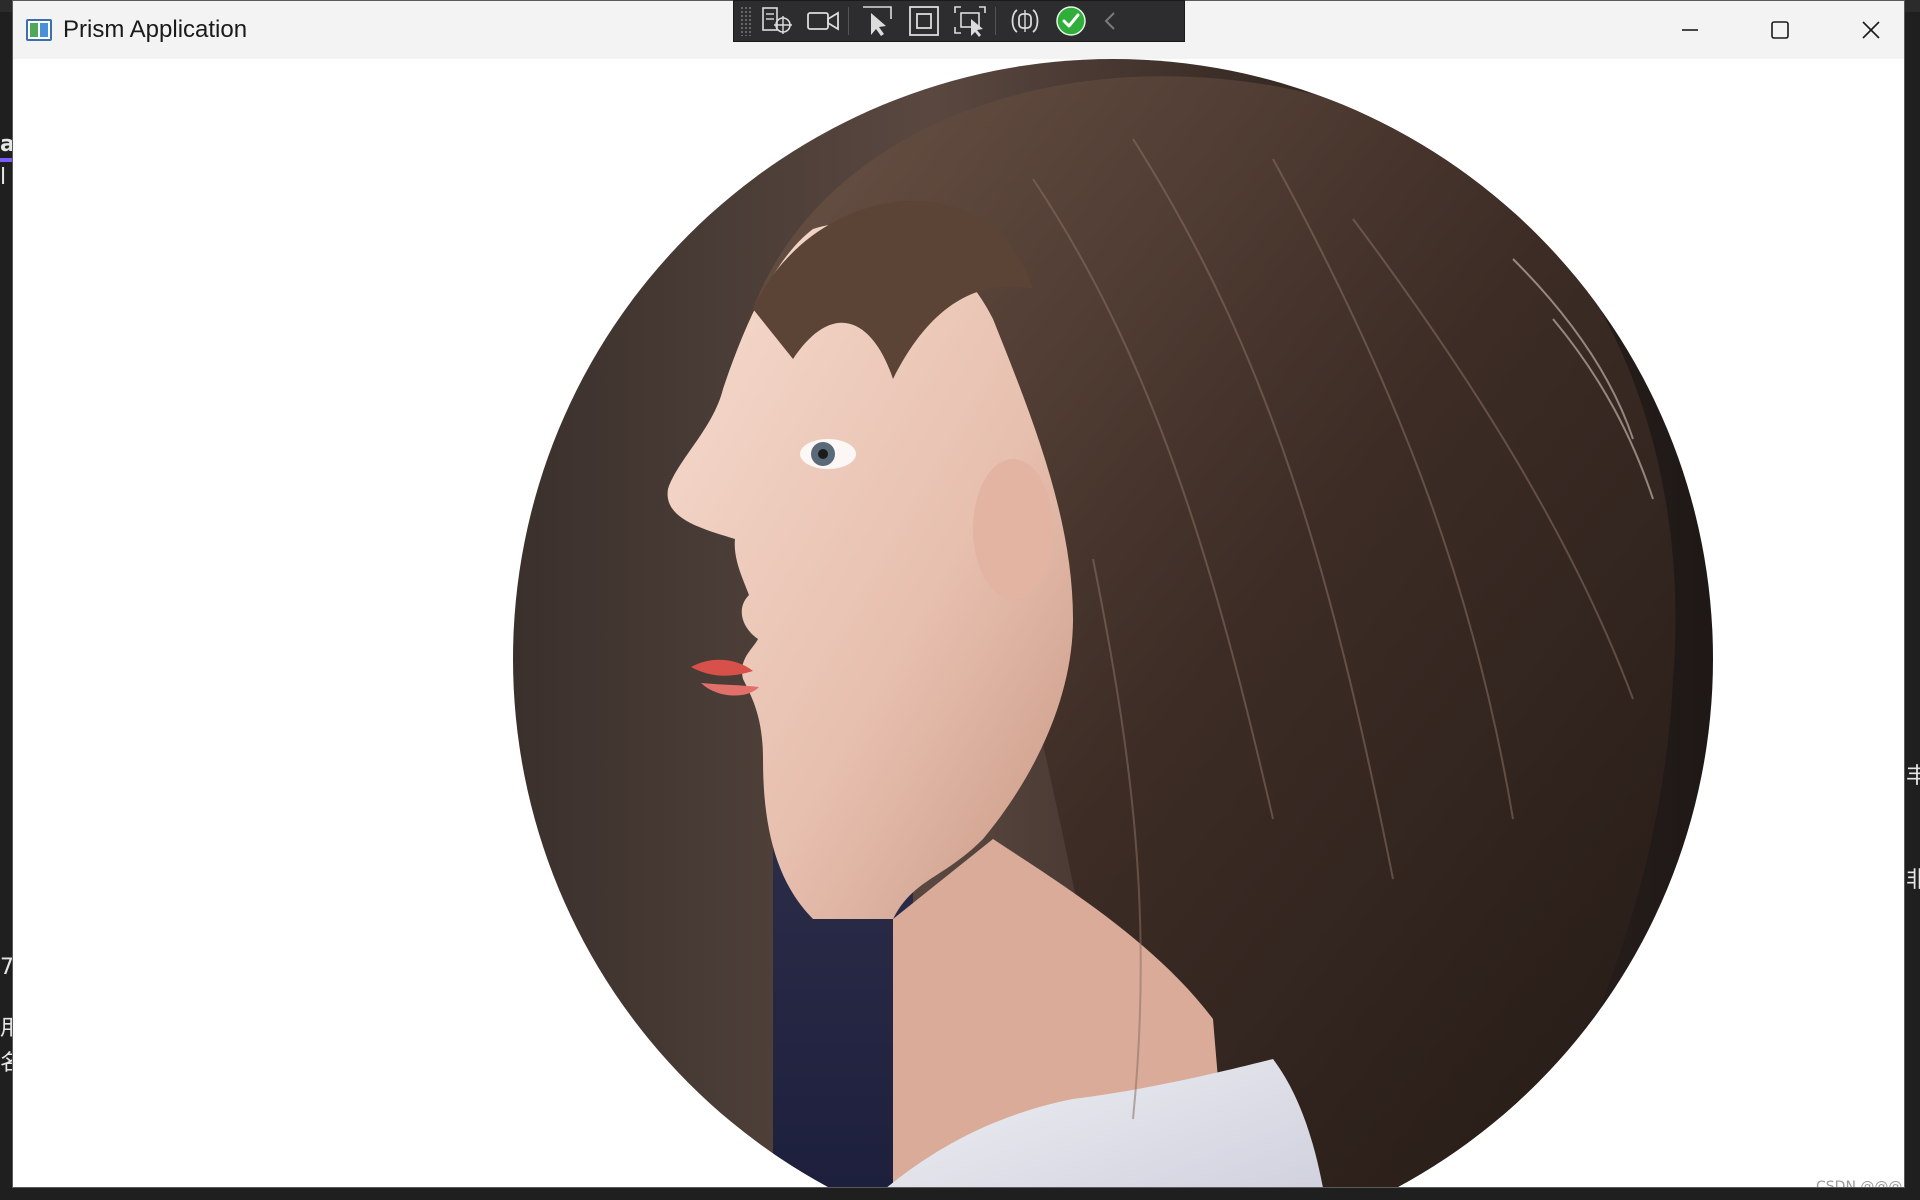  I want to click on background-text-fragment: 丰, so click(1913, 776).